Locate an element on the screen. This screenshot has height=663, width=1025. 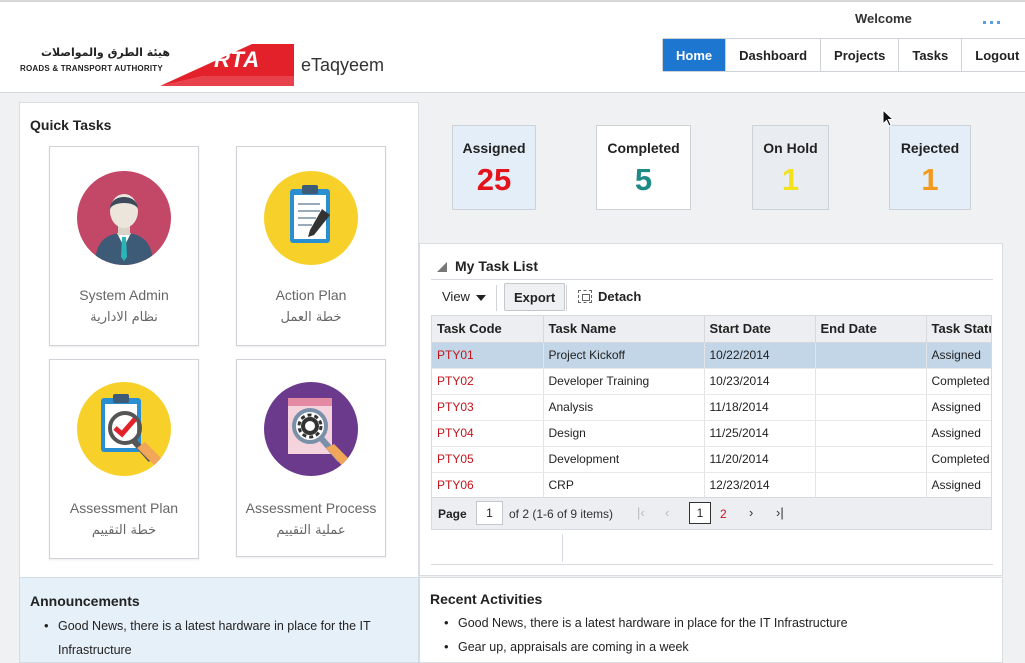
pager-label: Page is located at coordinates (452, 514).